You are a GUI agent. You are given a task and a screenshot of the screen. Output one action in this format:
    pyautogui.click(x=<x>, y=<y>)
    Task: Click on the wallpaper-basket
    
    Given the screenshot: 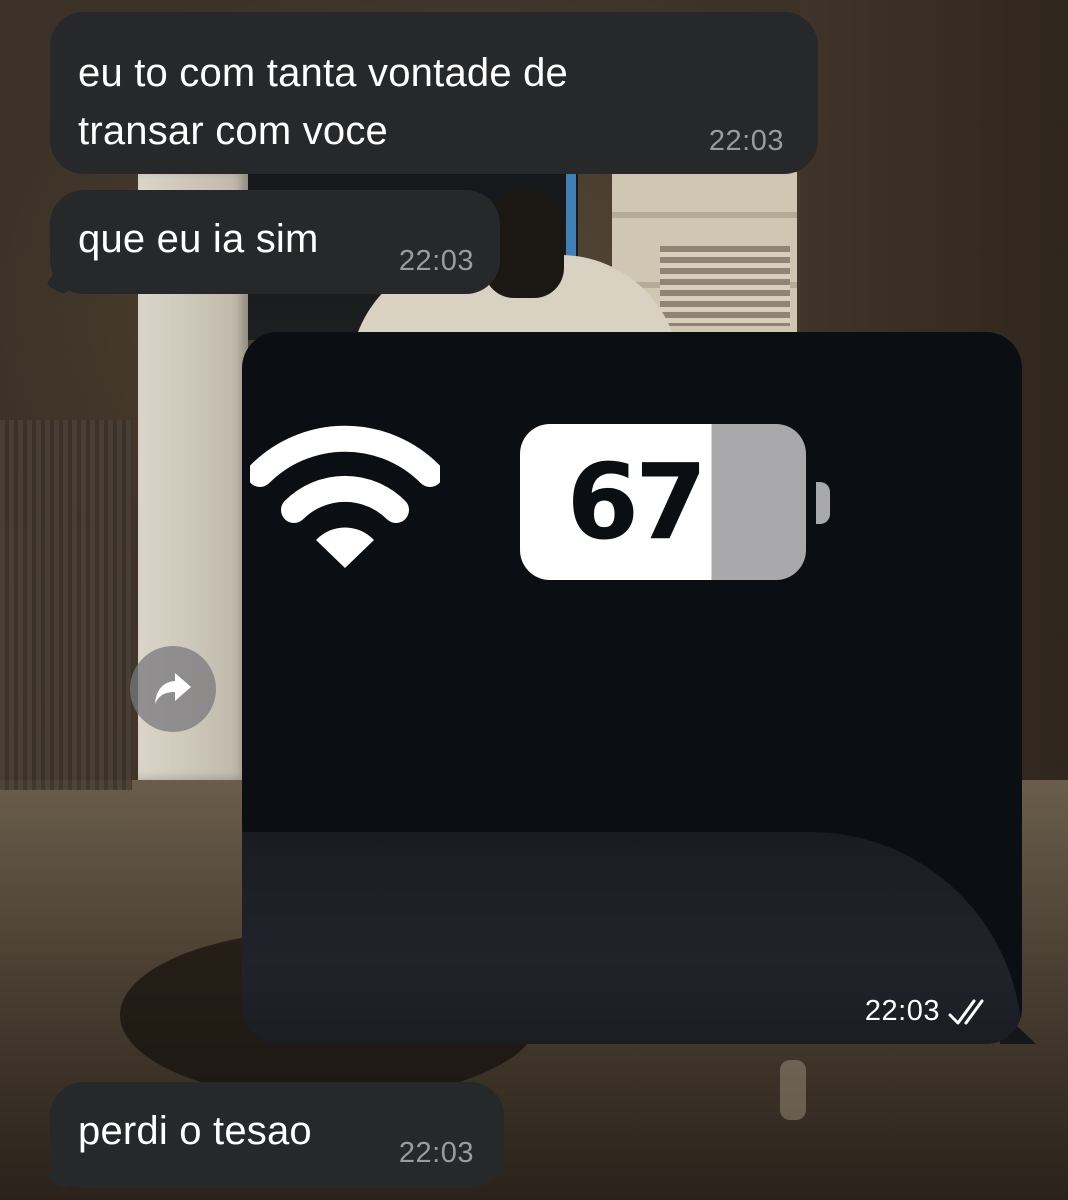 What is the action you would take?
    pyautogui.click(x=66, y=605)
    